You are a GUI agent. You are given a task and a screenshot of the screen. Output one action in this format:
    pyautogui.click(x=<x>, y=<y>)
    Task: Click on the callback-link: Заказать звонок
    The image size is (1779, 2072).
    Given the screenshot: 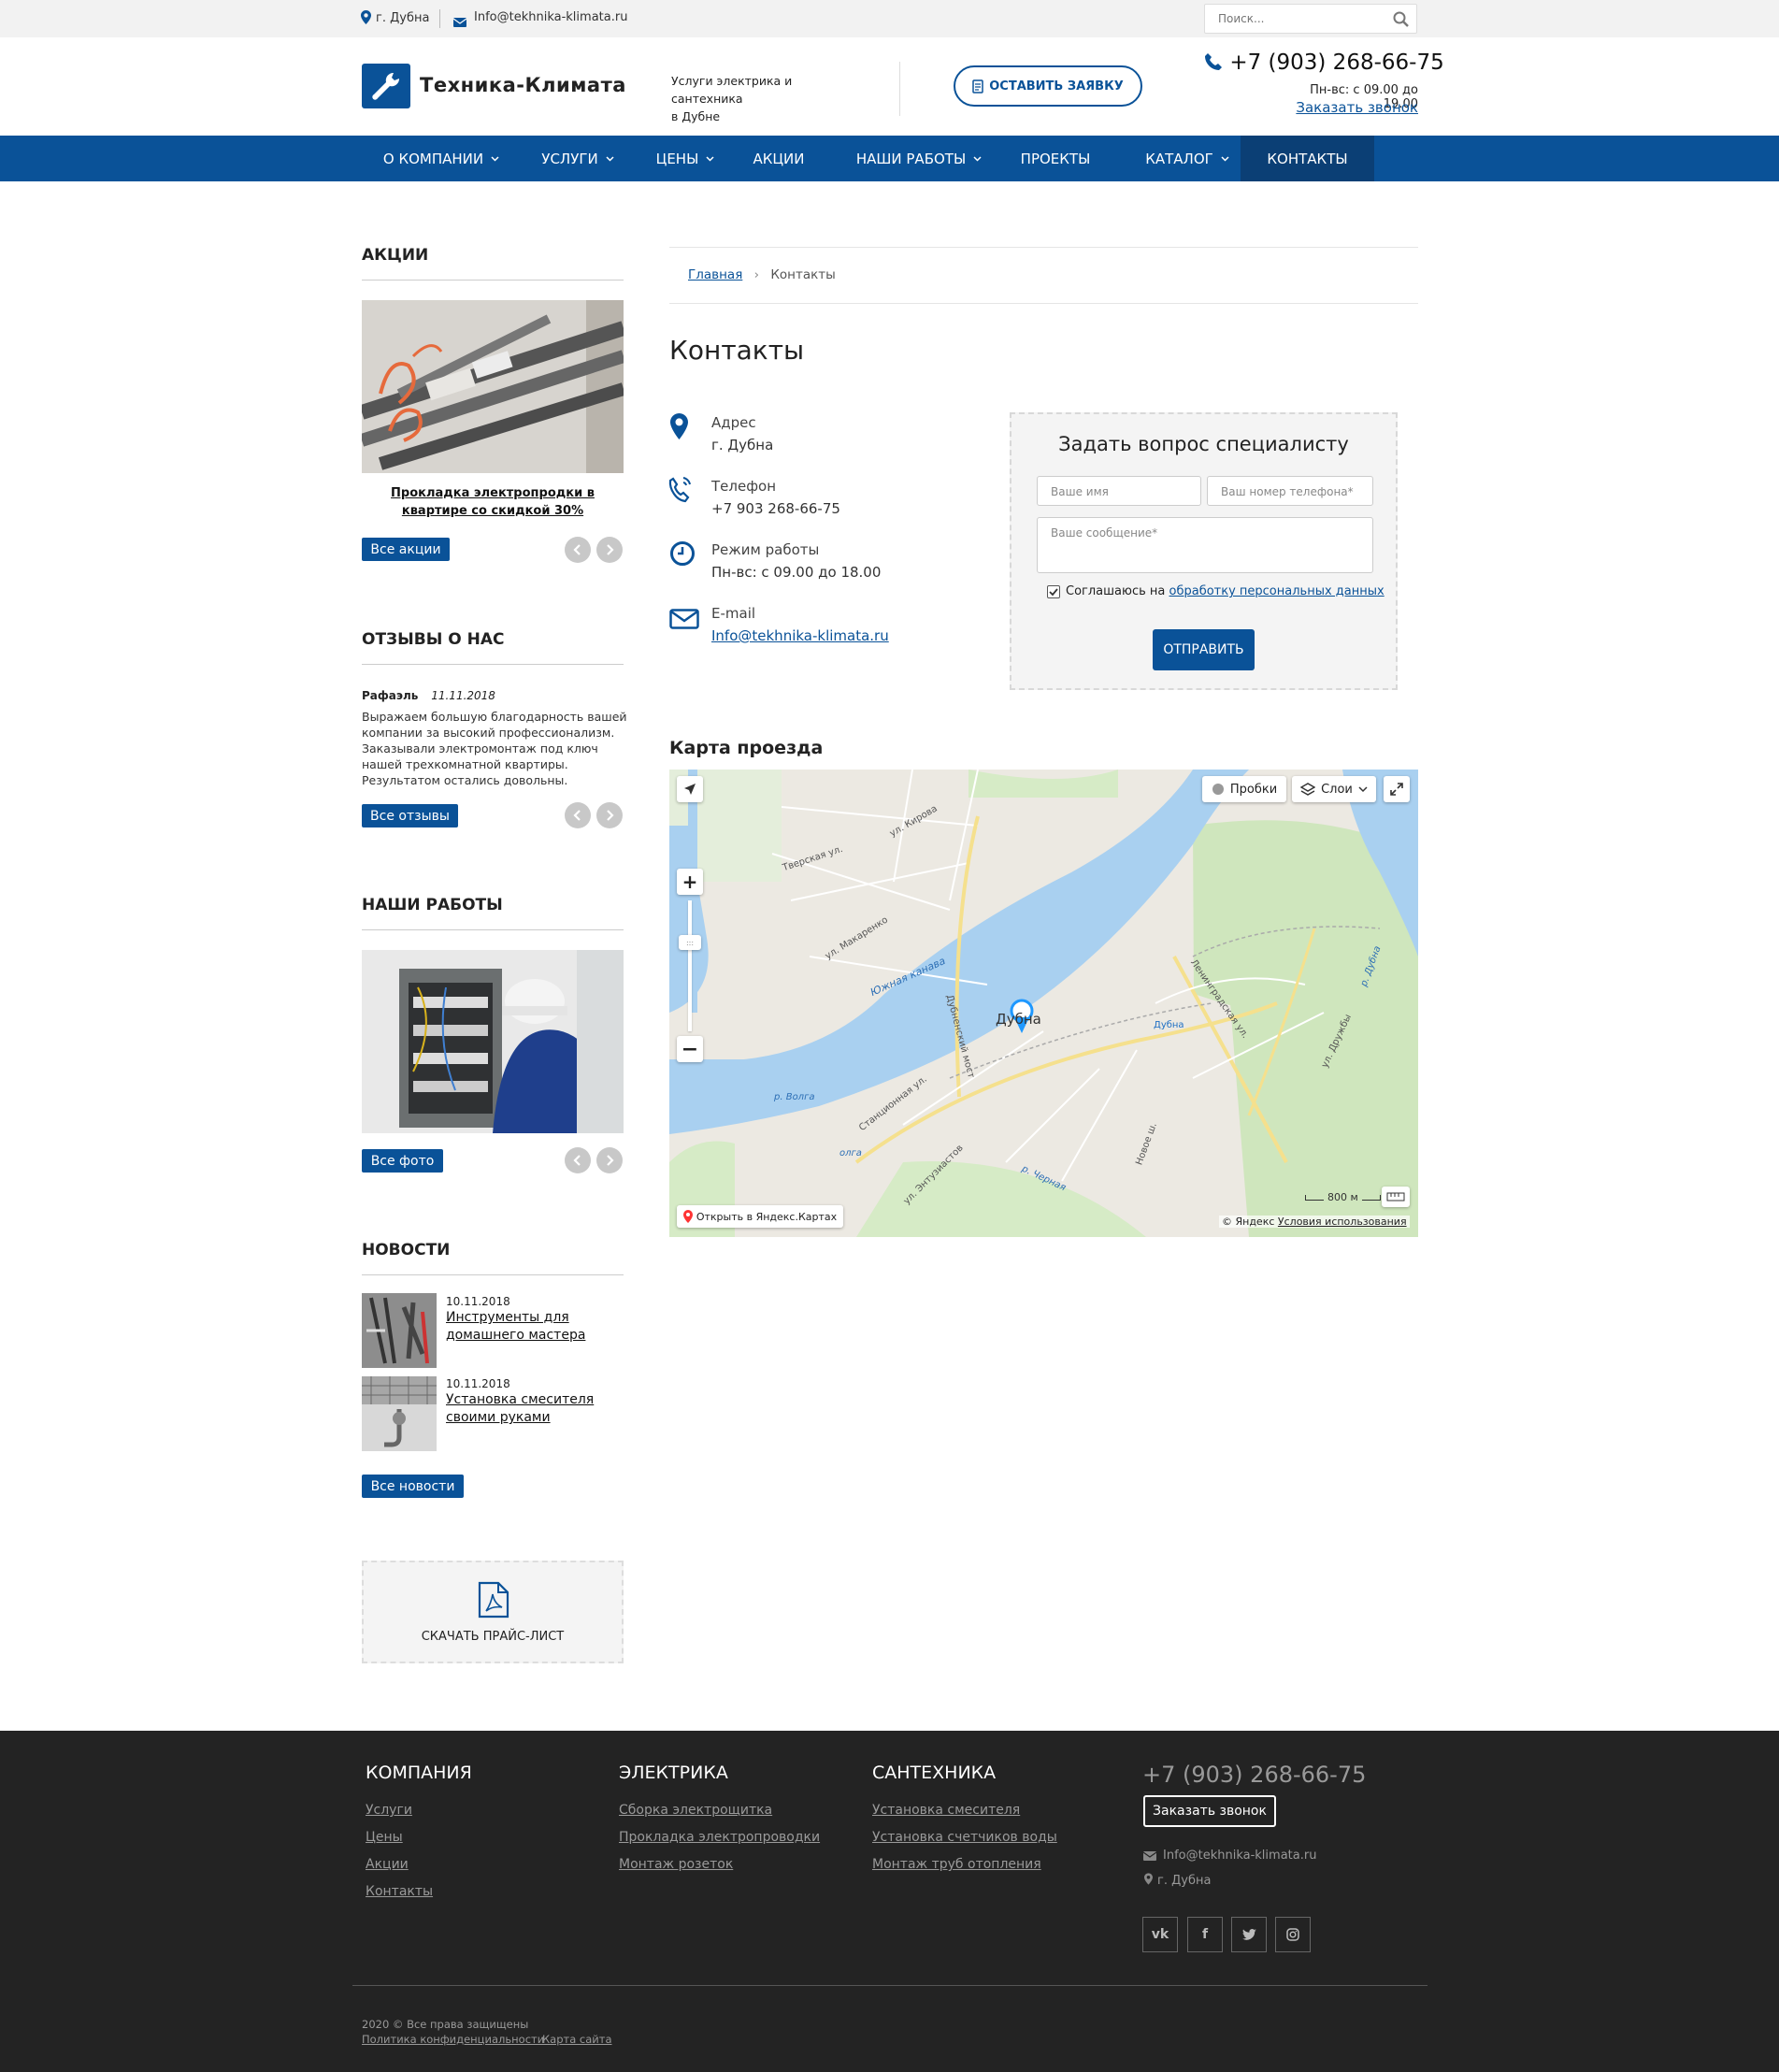 What is the action you would take?
    pyautogui.click(x=1350, y=107)
    